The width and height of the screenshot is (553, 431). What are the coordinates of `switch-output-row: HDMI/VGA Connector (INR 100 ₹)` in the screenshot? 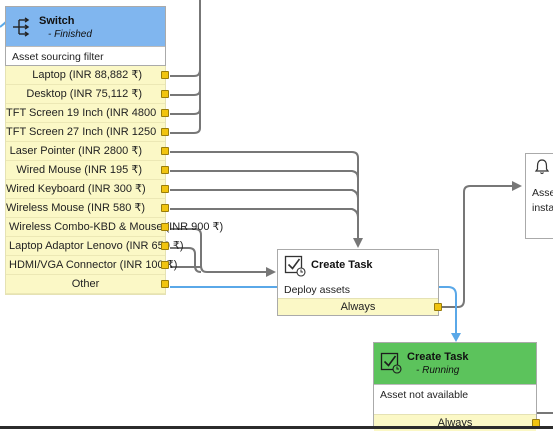 It's located at (91, 265).